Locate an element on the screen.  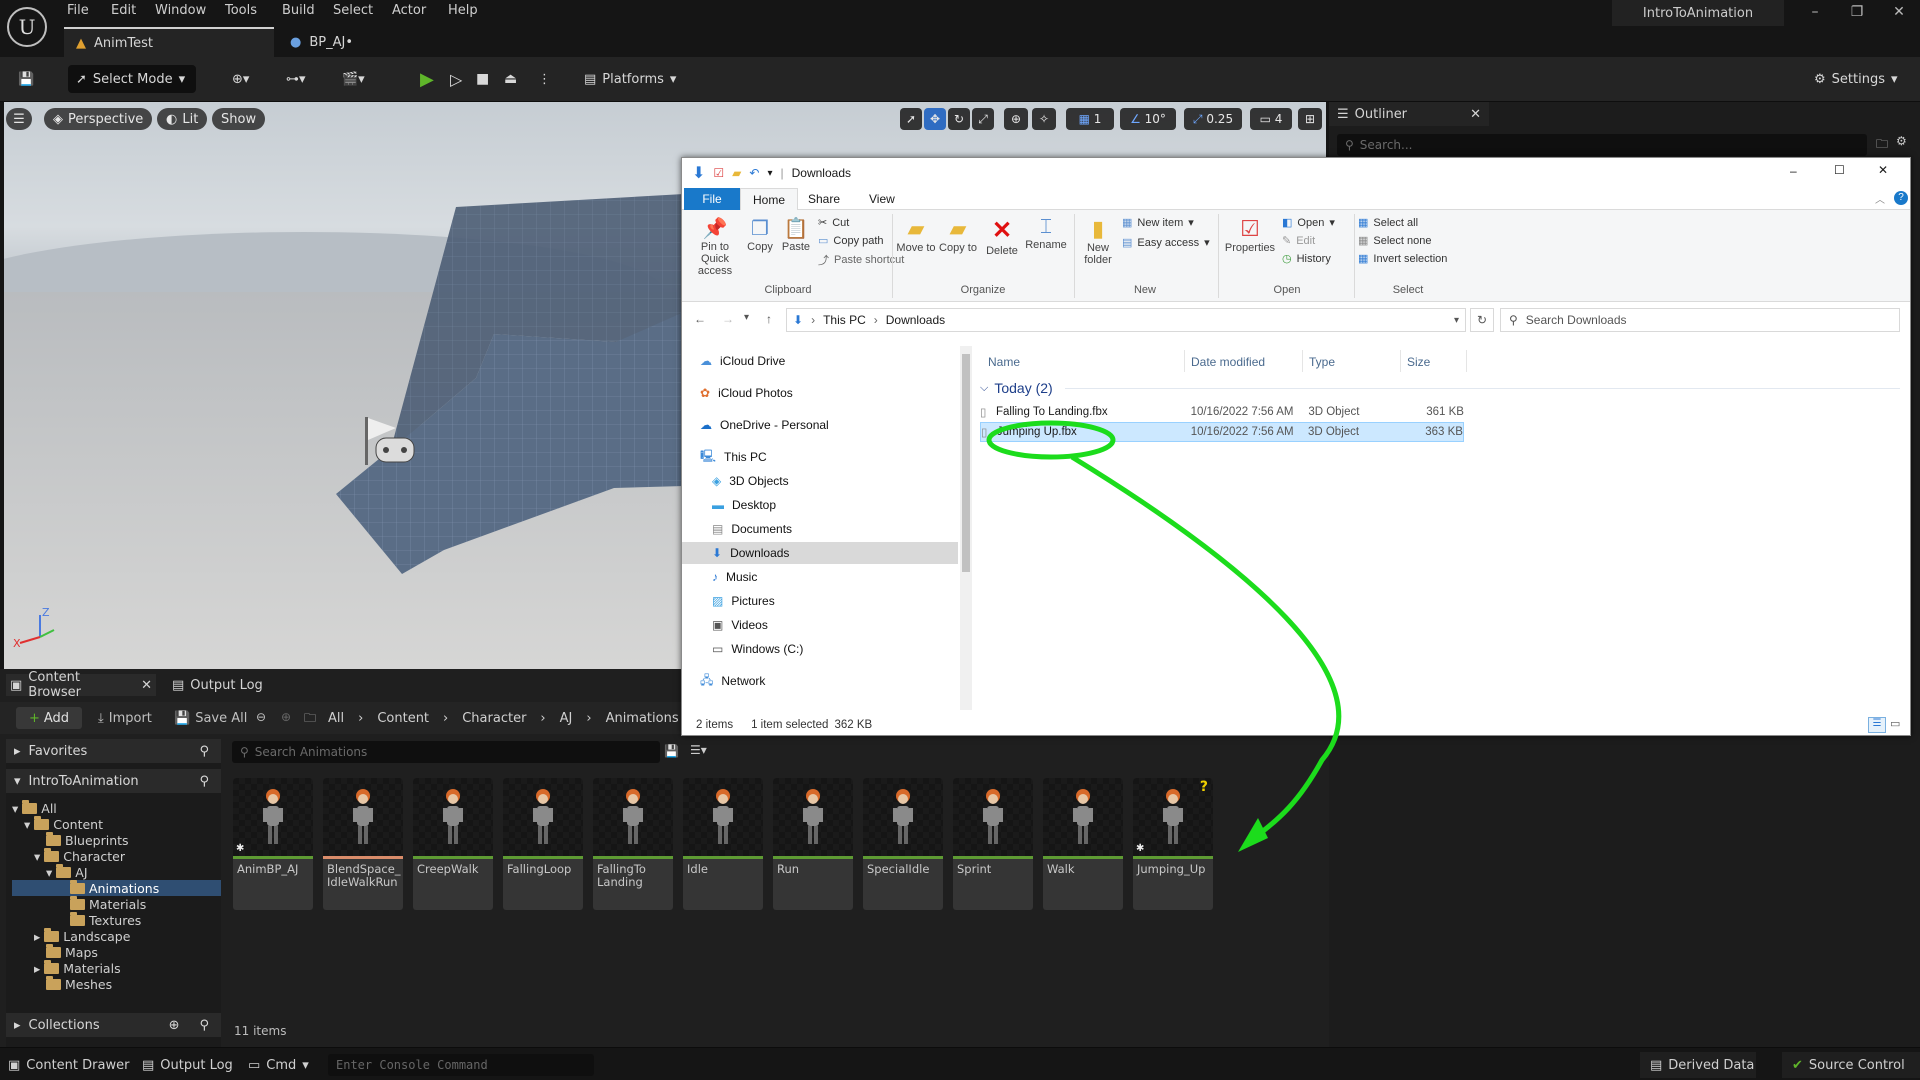
tab-animtest: ▲ AnimTest is located at coordinates (169, 42).